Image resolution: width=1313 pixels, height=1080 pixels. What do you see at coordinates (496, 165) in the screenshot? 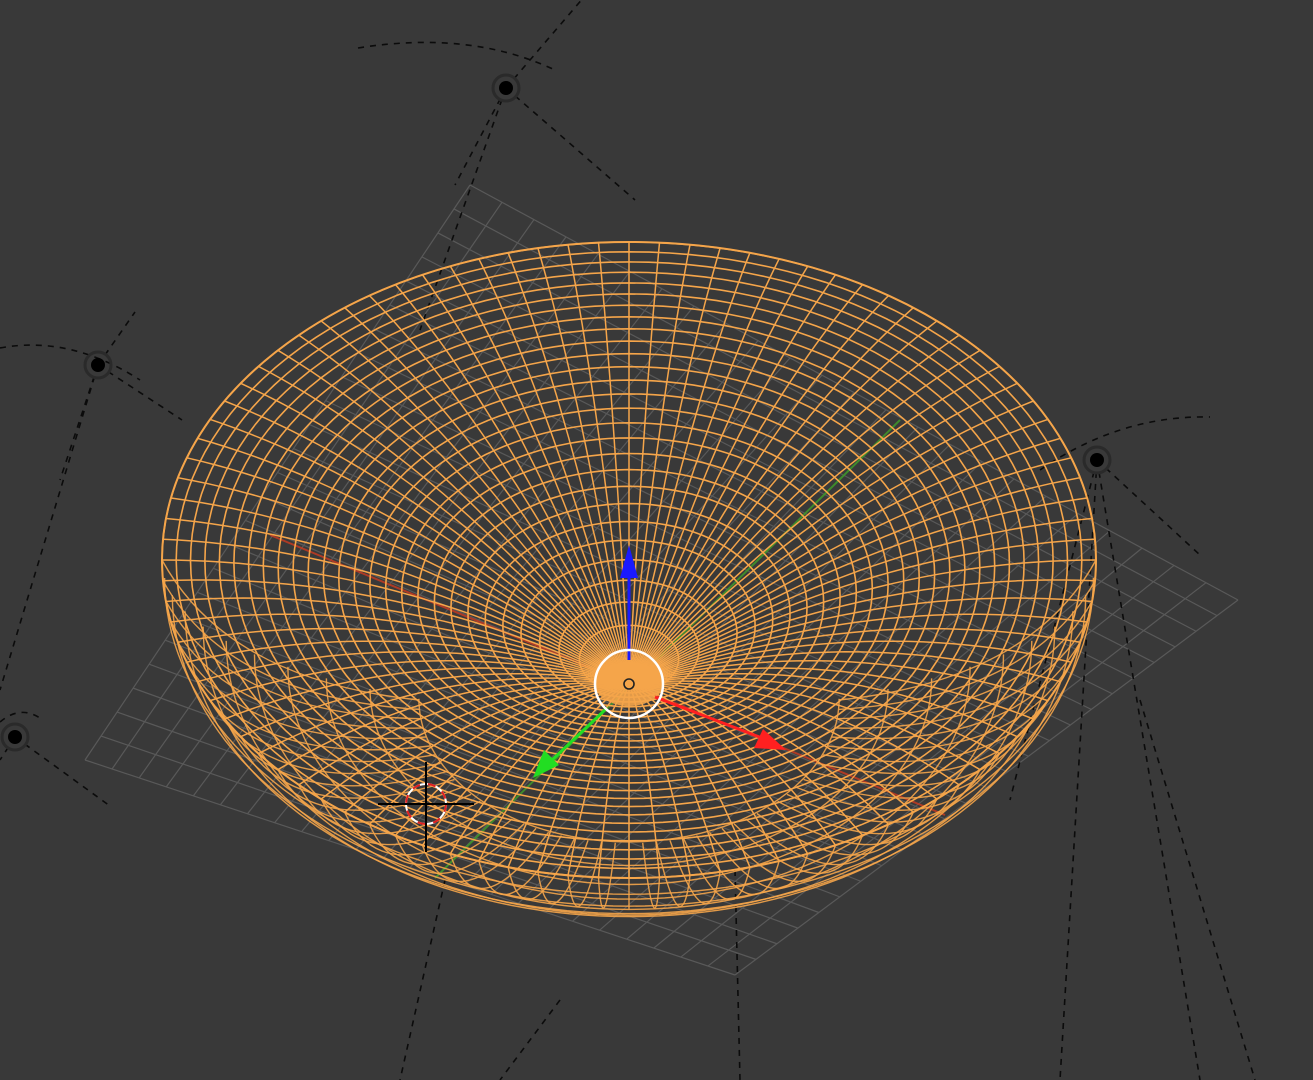
I see `lamp-top-icon` at bounding box center [496, 165].